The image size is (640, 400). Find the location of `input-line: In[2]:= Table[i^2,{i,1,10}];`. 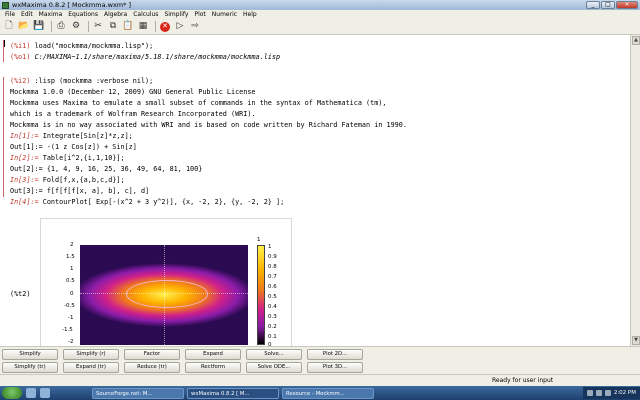

input-line: In[2]:= Table[i^2,{i,1,10}]; is located at coordinates (67, 158).